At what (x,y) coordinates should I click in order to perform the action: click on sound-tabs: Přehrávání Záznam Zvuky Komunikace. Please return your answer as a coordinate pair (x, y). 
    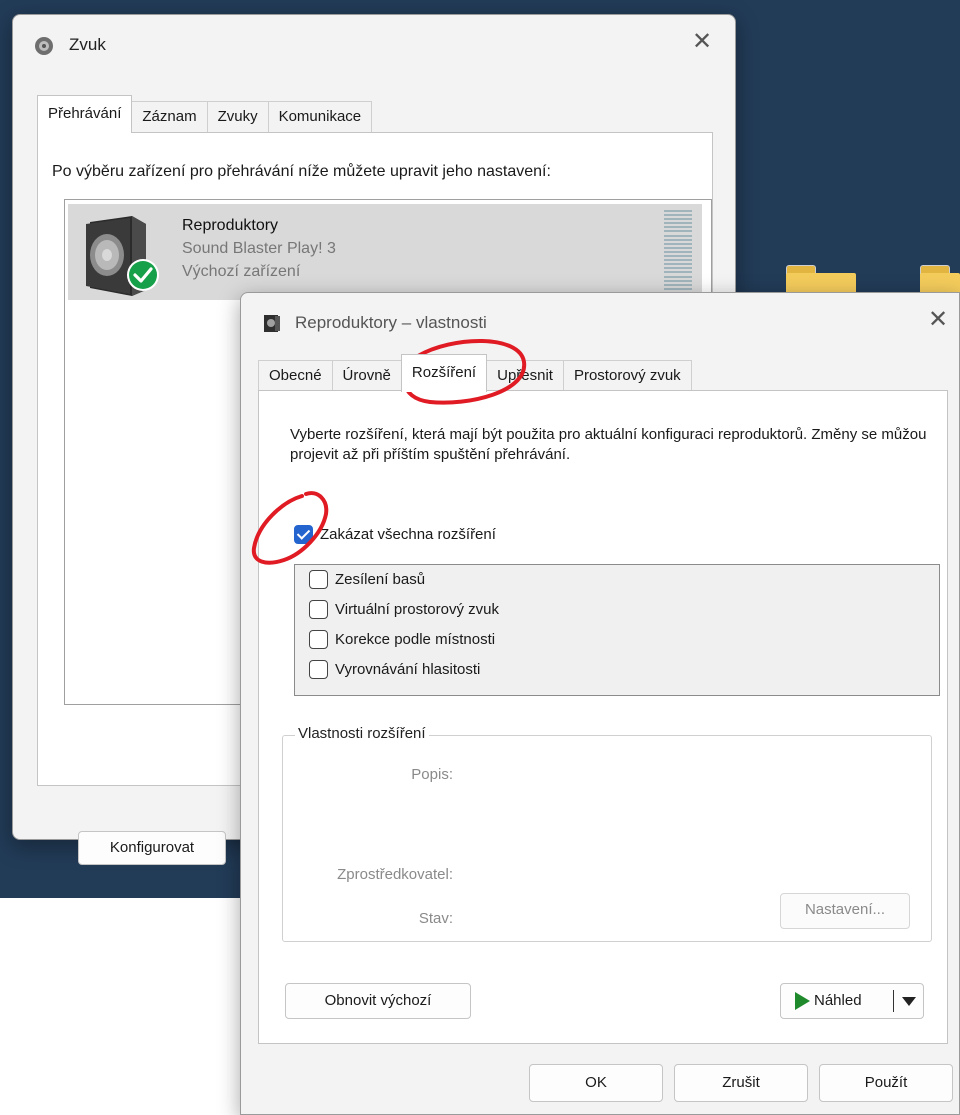
    Looking at the image, I should click on (205, 114).